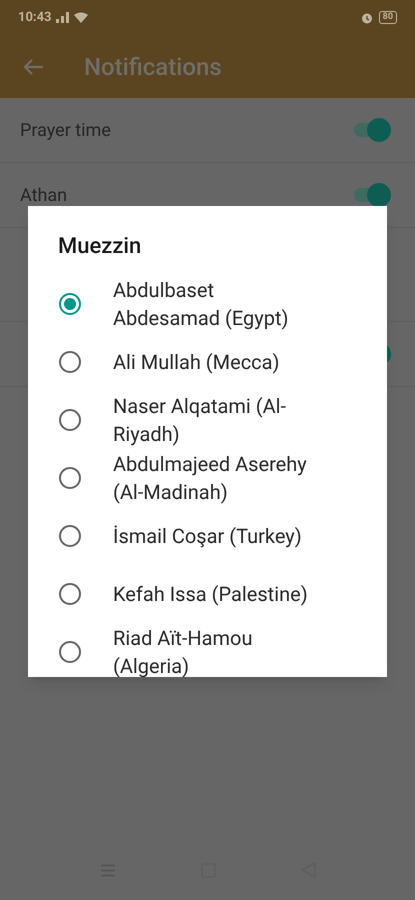  Describe the element at coordinates (366, 18) in the screenshot. I see `alarm-icon` at that location.